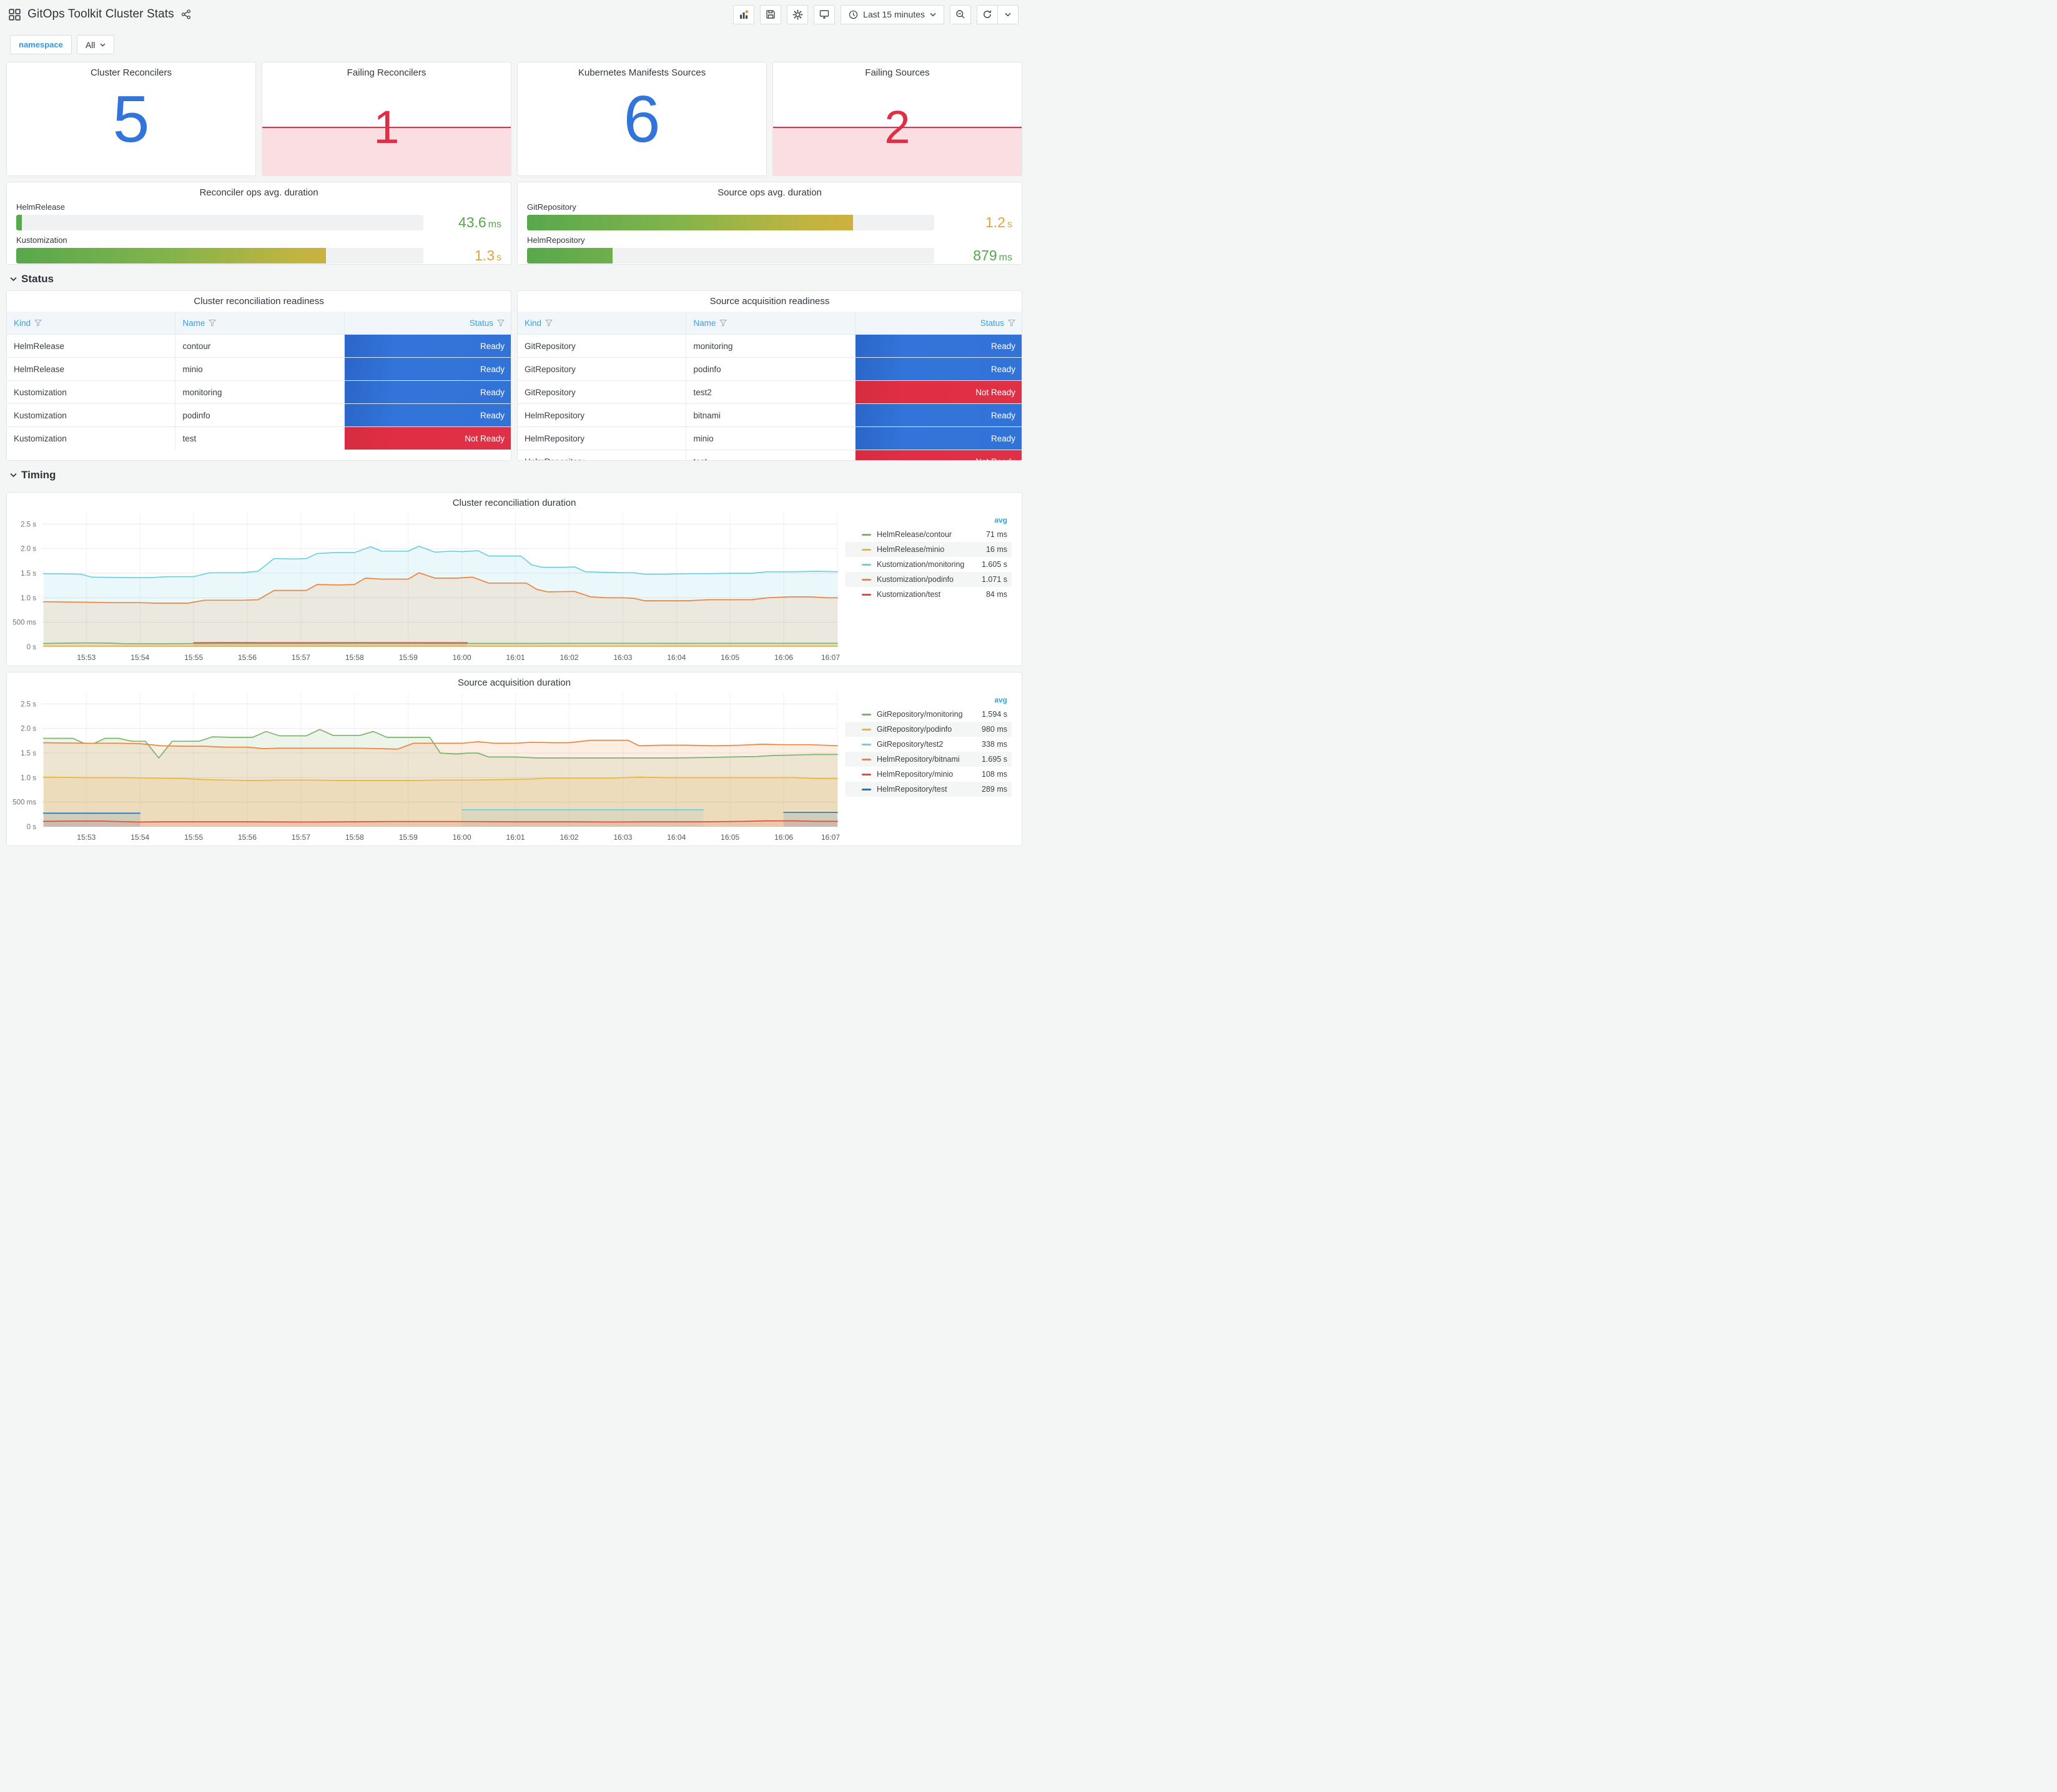 The height and width of the screenshot is (1792, 2057). What do you see at coordinates (260, 346) in the screenshot?
I see `cell-name: contour` at bounding box center [260, 346].